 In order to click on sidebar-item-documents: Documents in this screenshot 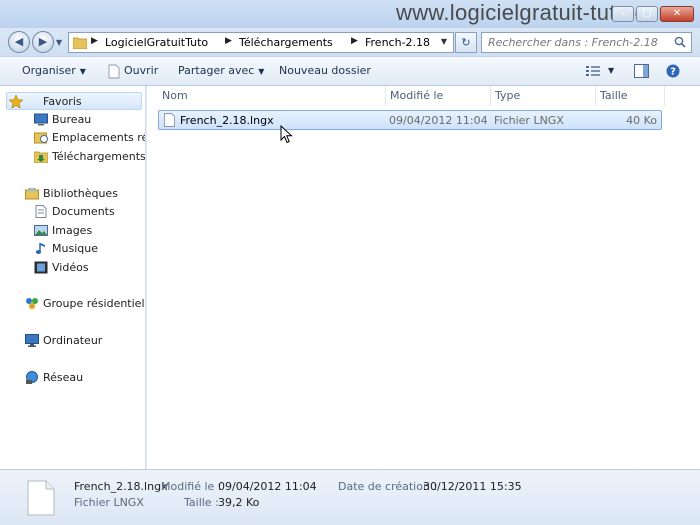, I will do `click(89, 212)`.